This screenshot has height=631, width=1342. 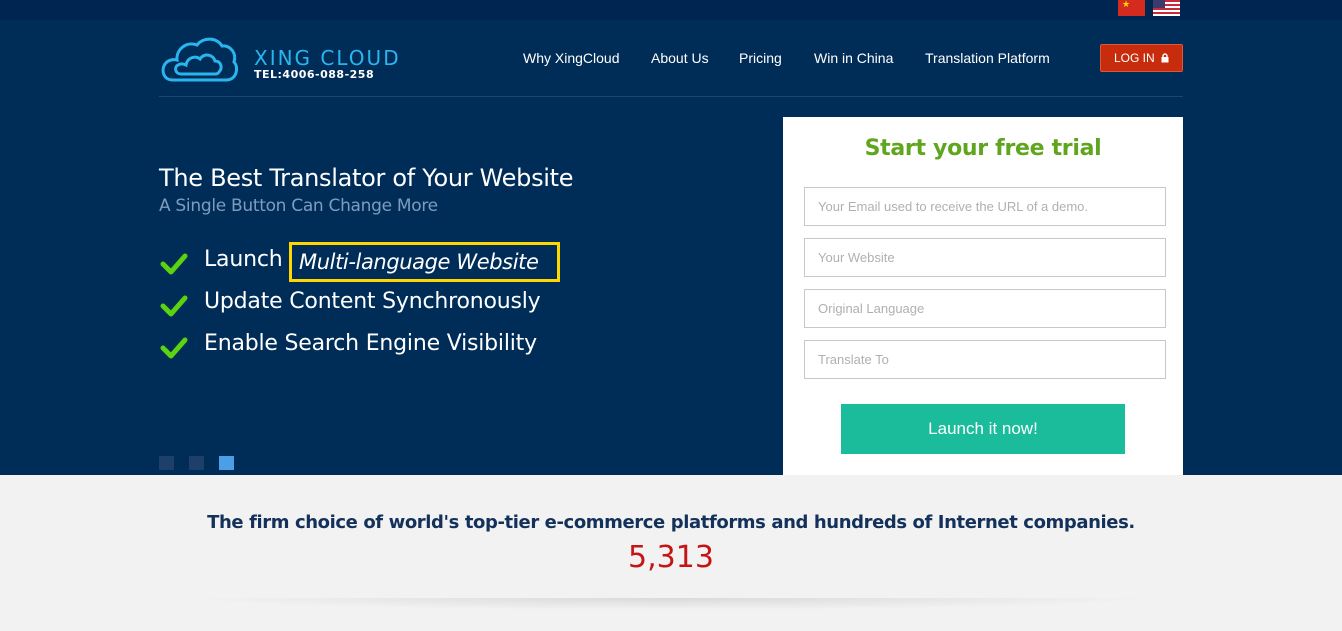 What do you see at coordinates (370, 343) in the screenshot?
I see `feature-search-visibility: Enable Search Engine Visibility` at bounding box center [370, 343].